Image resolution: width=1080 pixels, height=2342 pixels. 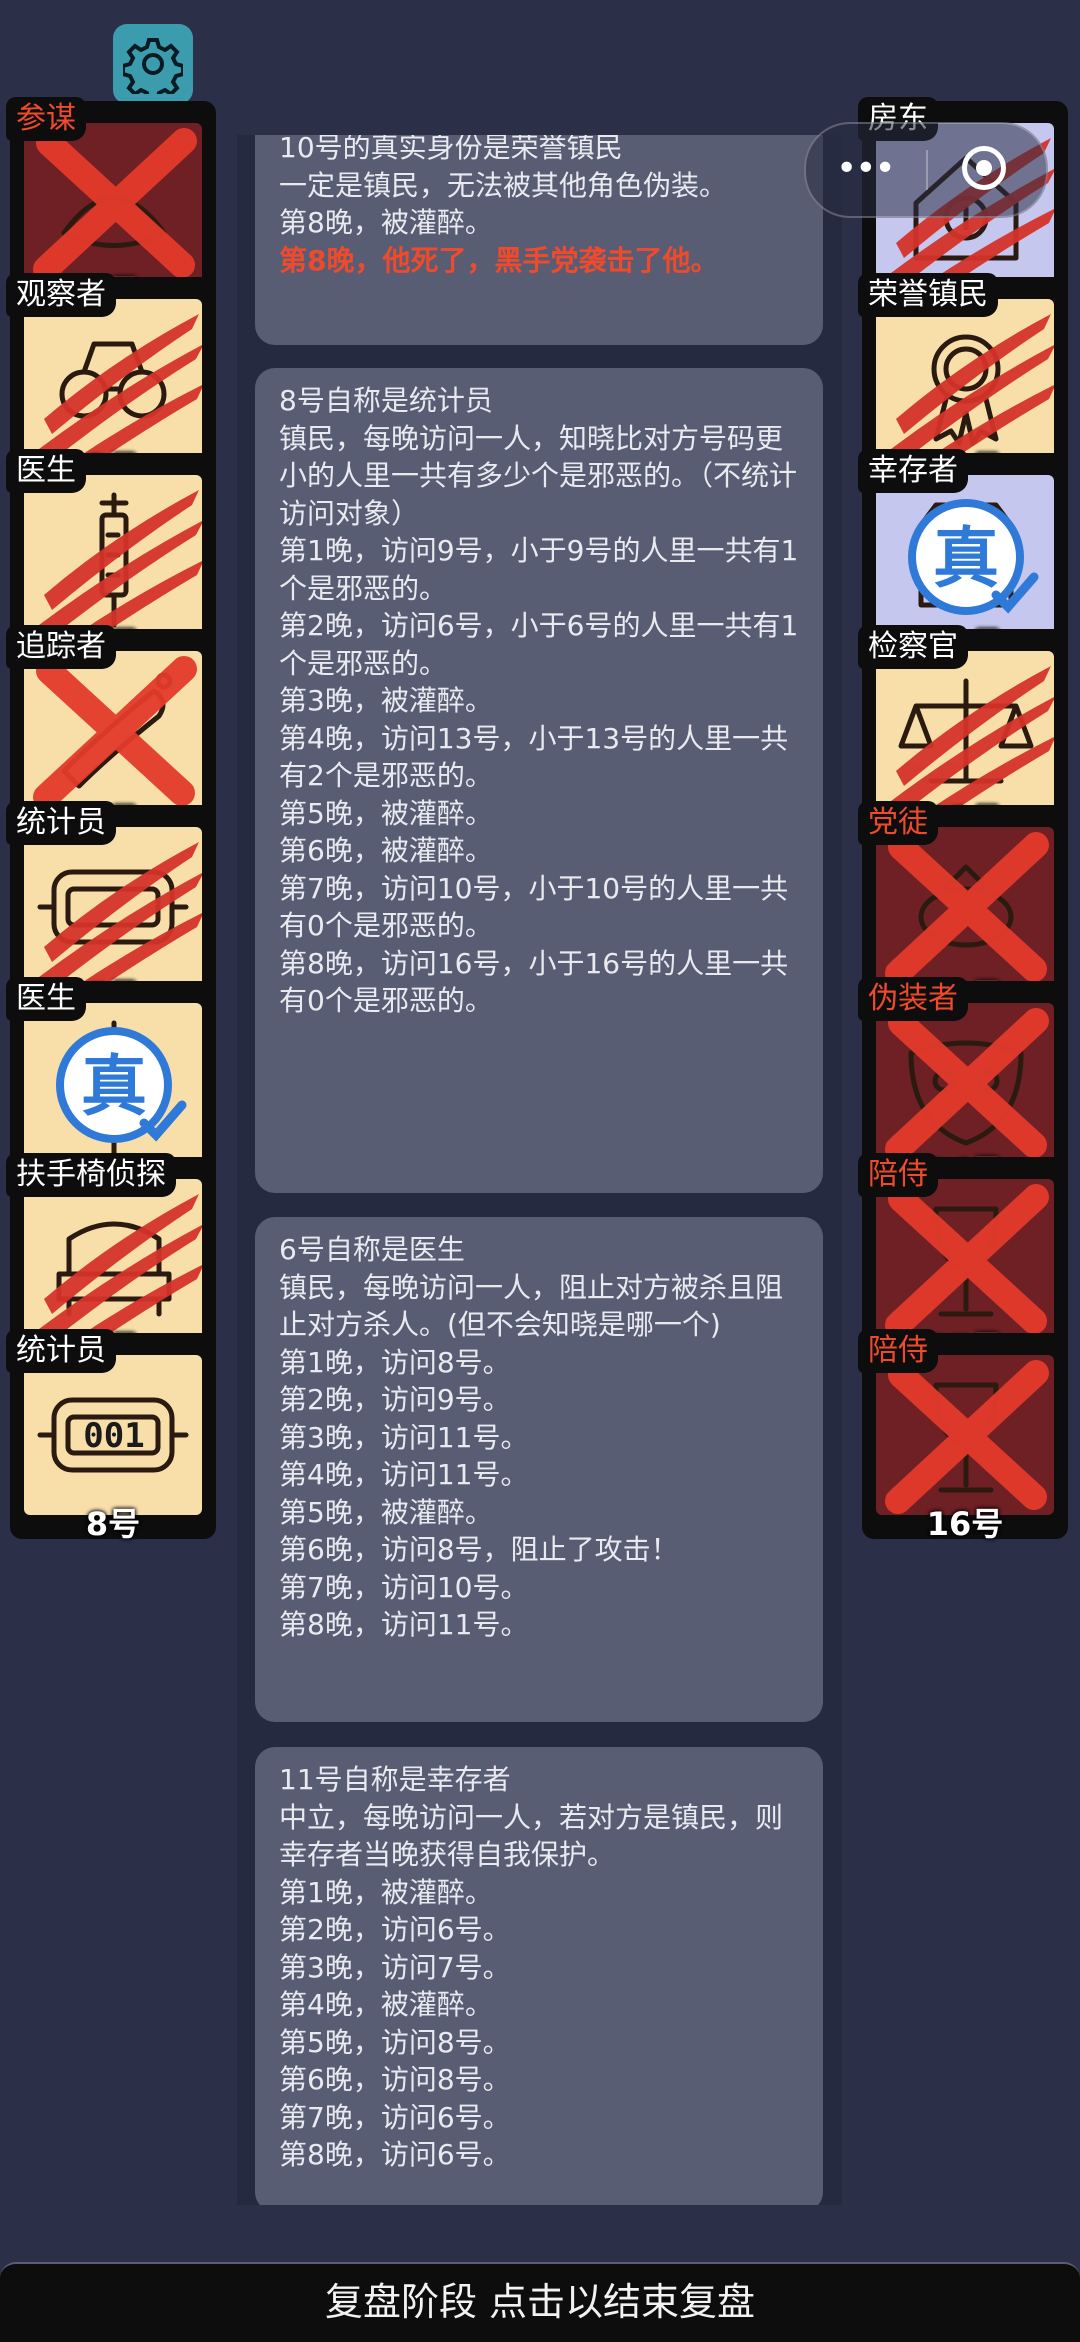 I want to click on log-line: 第8晚，访问11号。, so click(x=404, y=1624).